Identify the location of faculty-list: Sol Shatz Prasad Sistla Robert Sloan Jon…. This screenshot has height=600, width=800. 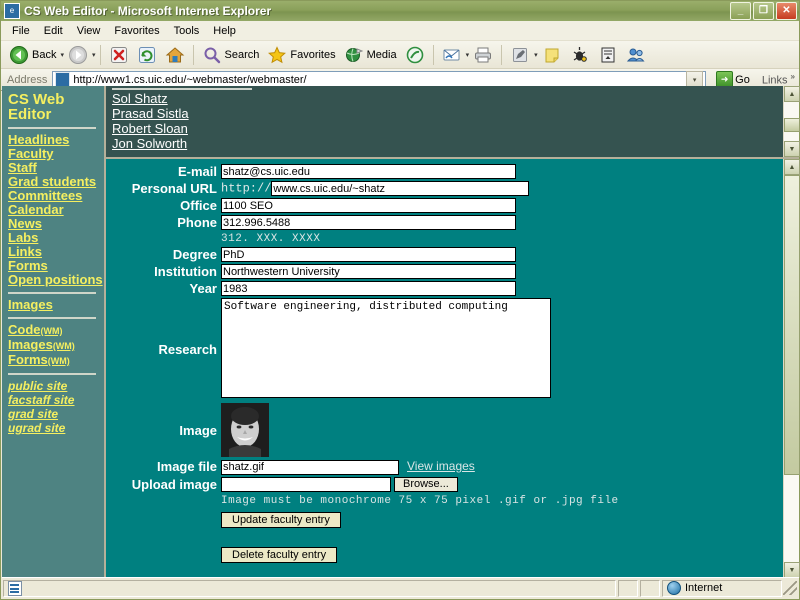
(444, 121).